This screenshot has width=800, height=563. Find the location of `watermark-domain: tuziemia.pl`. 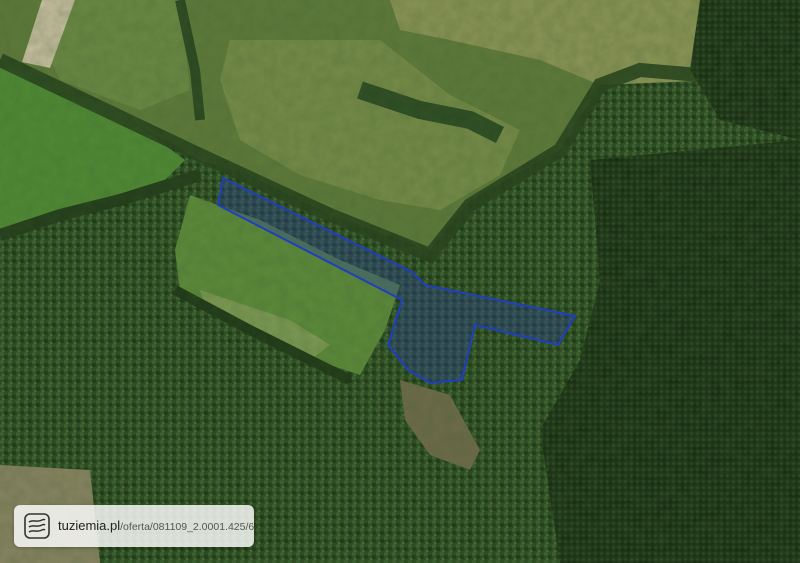

watermark-domain: tuziemia.pl is located at coordinates (89, 525).